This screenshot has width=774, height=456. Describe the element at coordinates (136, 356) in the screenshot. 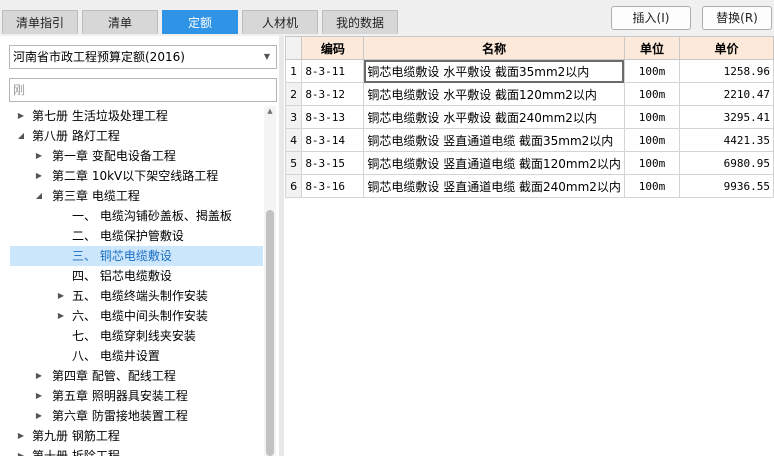

I see `tree-node: 八、 电缆井设置` at that location.